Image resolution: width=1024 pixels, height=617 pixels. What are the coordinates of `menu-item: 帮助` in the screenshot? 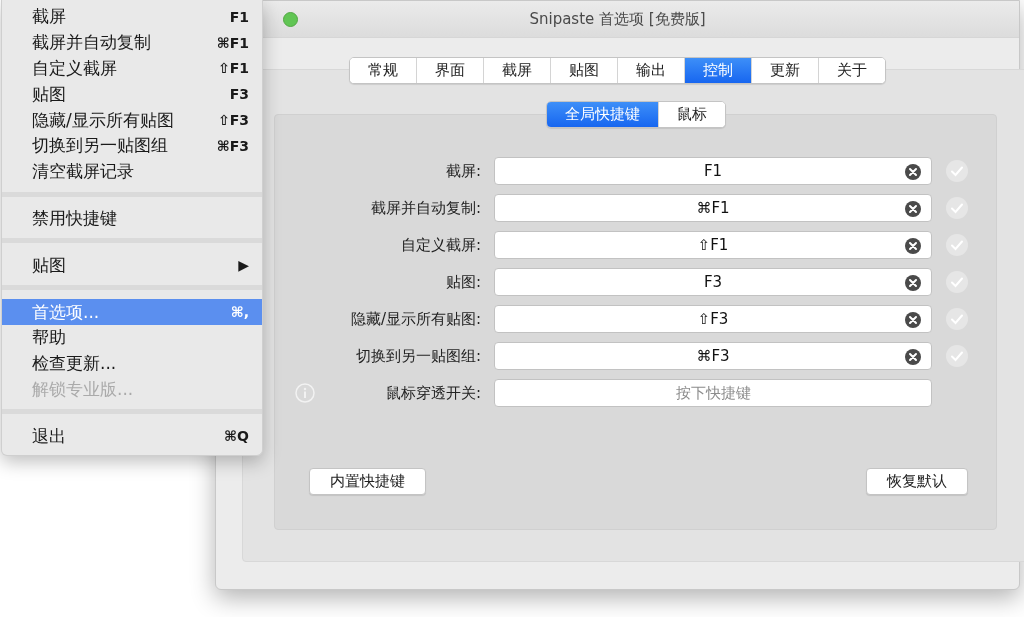 It's located at (132, 337).